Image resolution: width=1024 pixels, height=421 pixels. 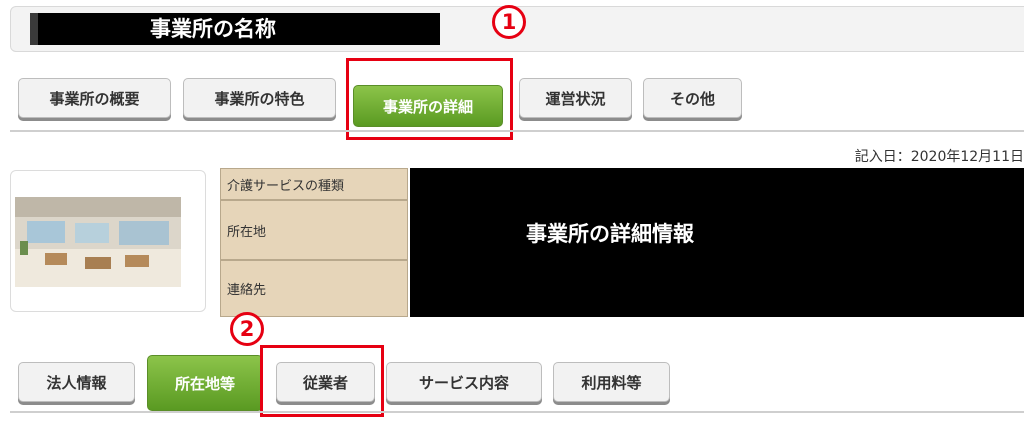 I want to click on info-label-address: 所在地, so click(x=314, y=230).